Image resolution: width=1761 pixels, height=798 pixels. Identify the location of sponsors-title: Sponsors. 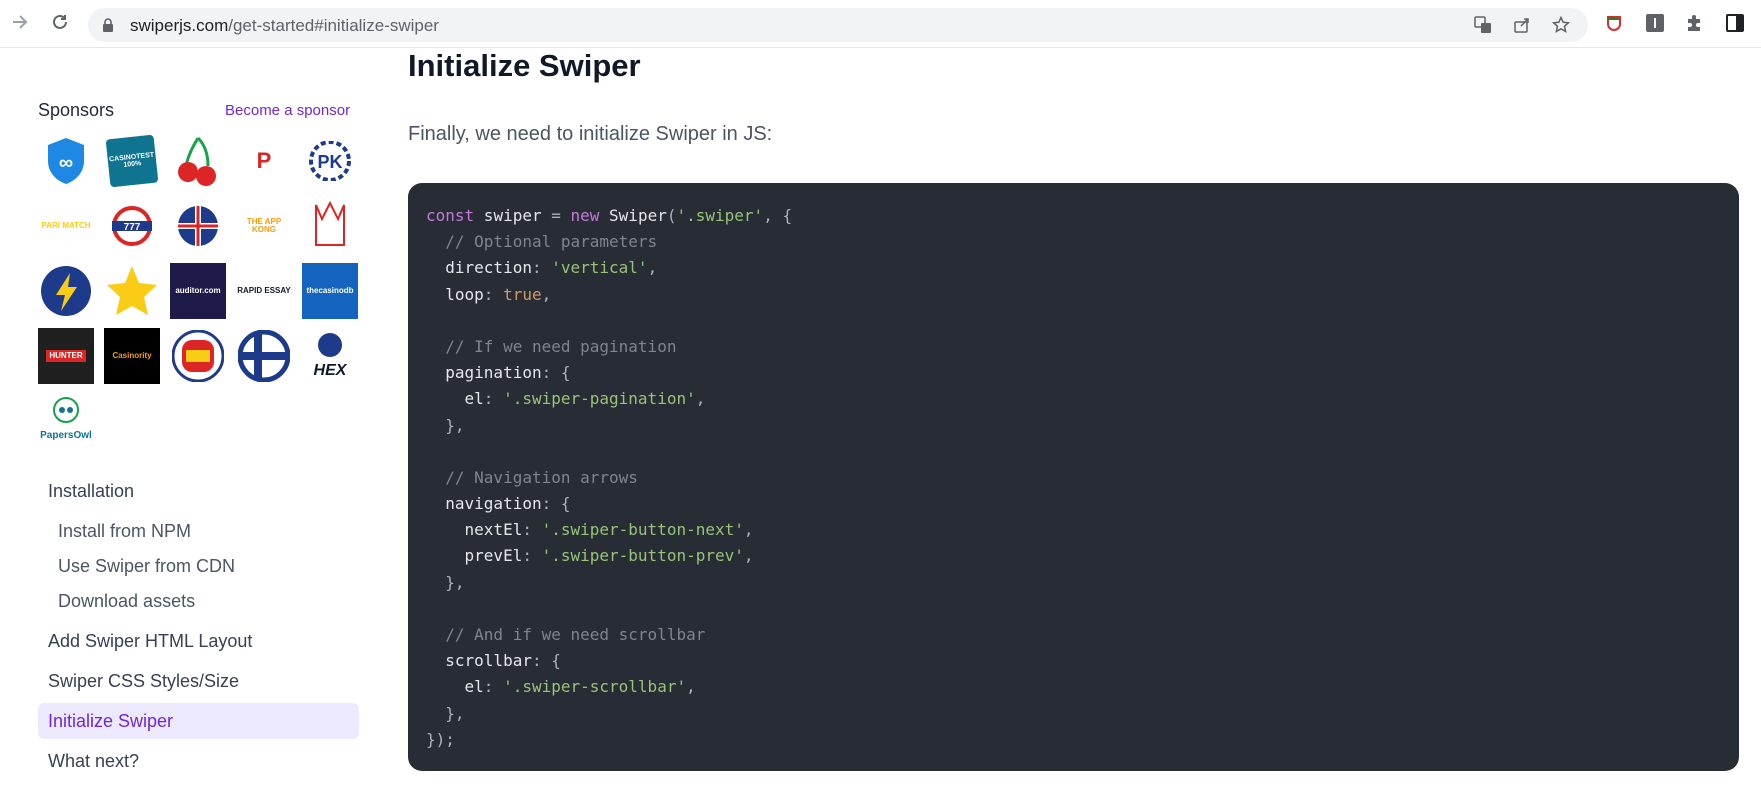
(76, 110).